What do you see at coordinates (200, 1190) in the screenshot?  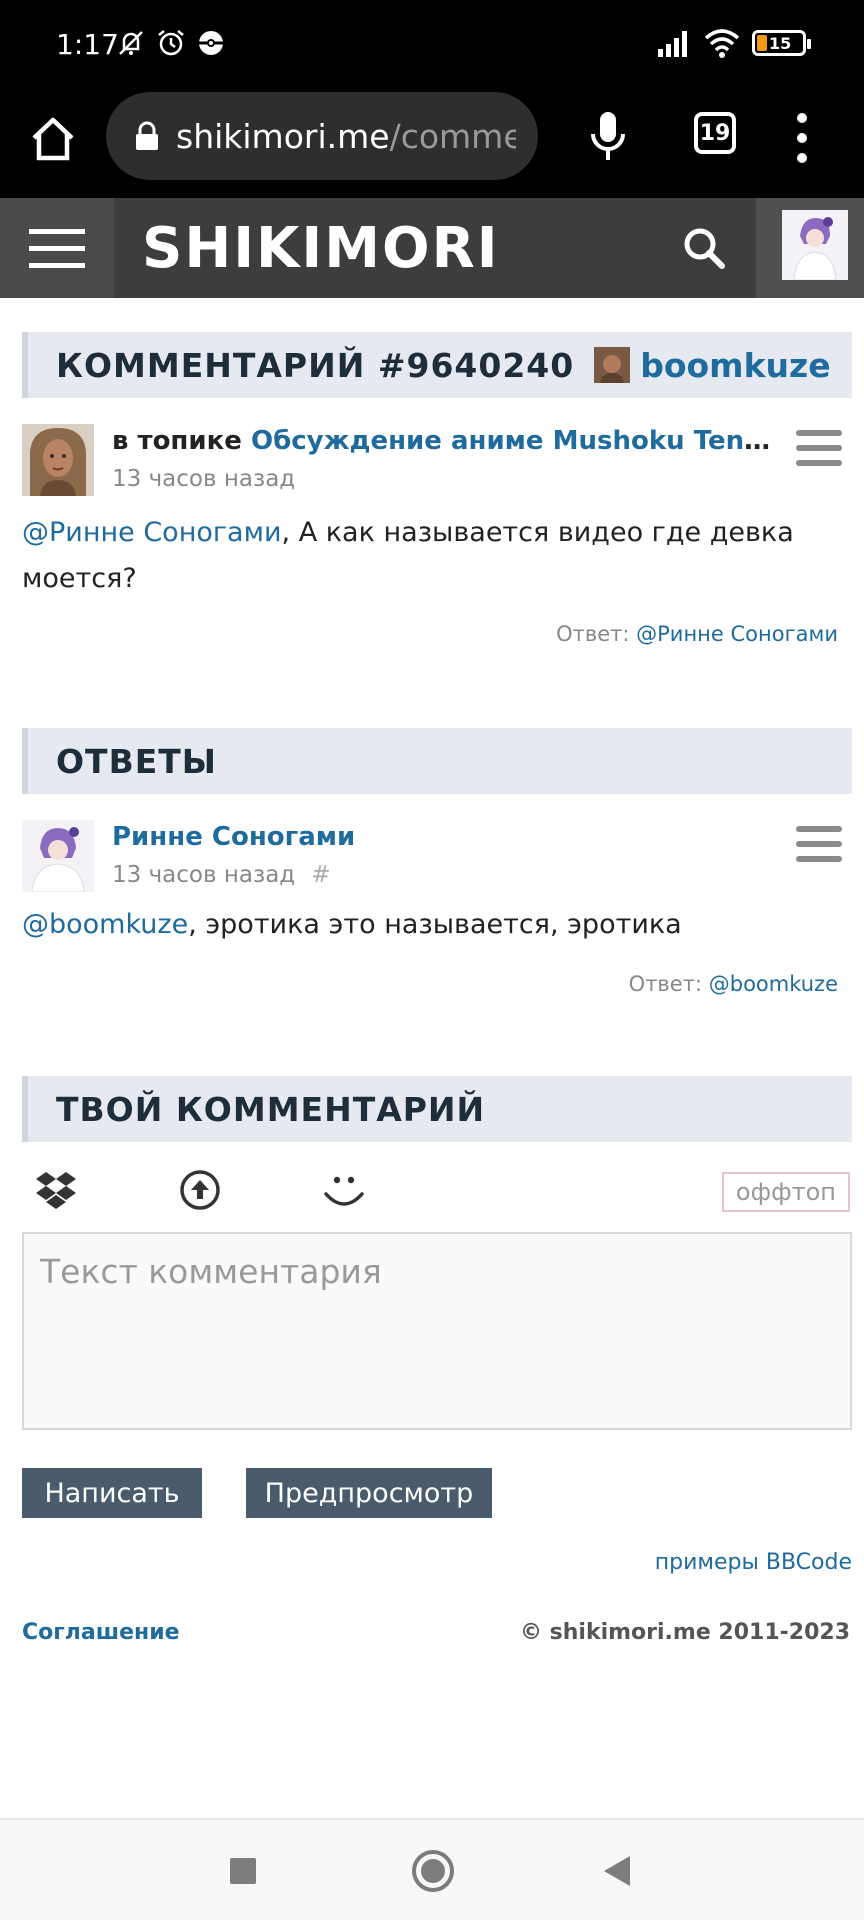 I see `upload-icon` at bounding box center [200, 1190].